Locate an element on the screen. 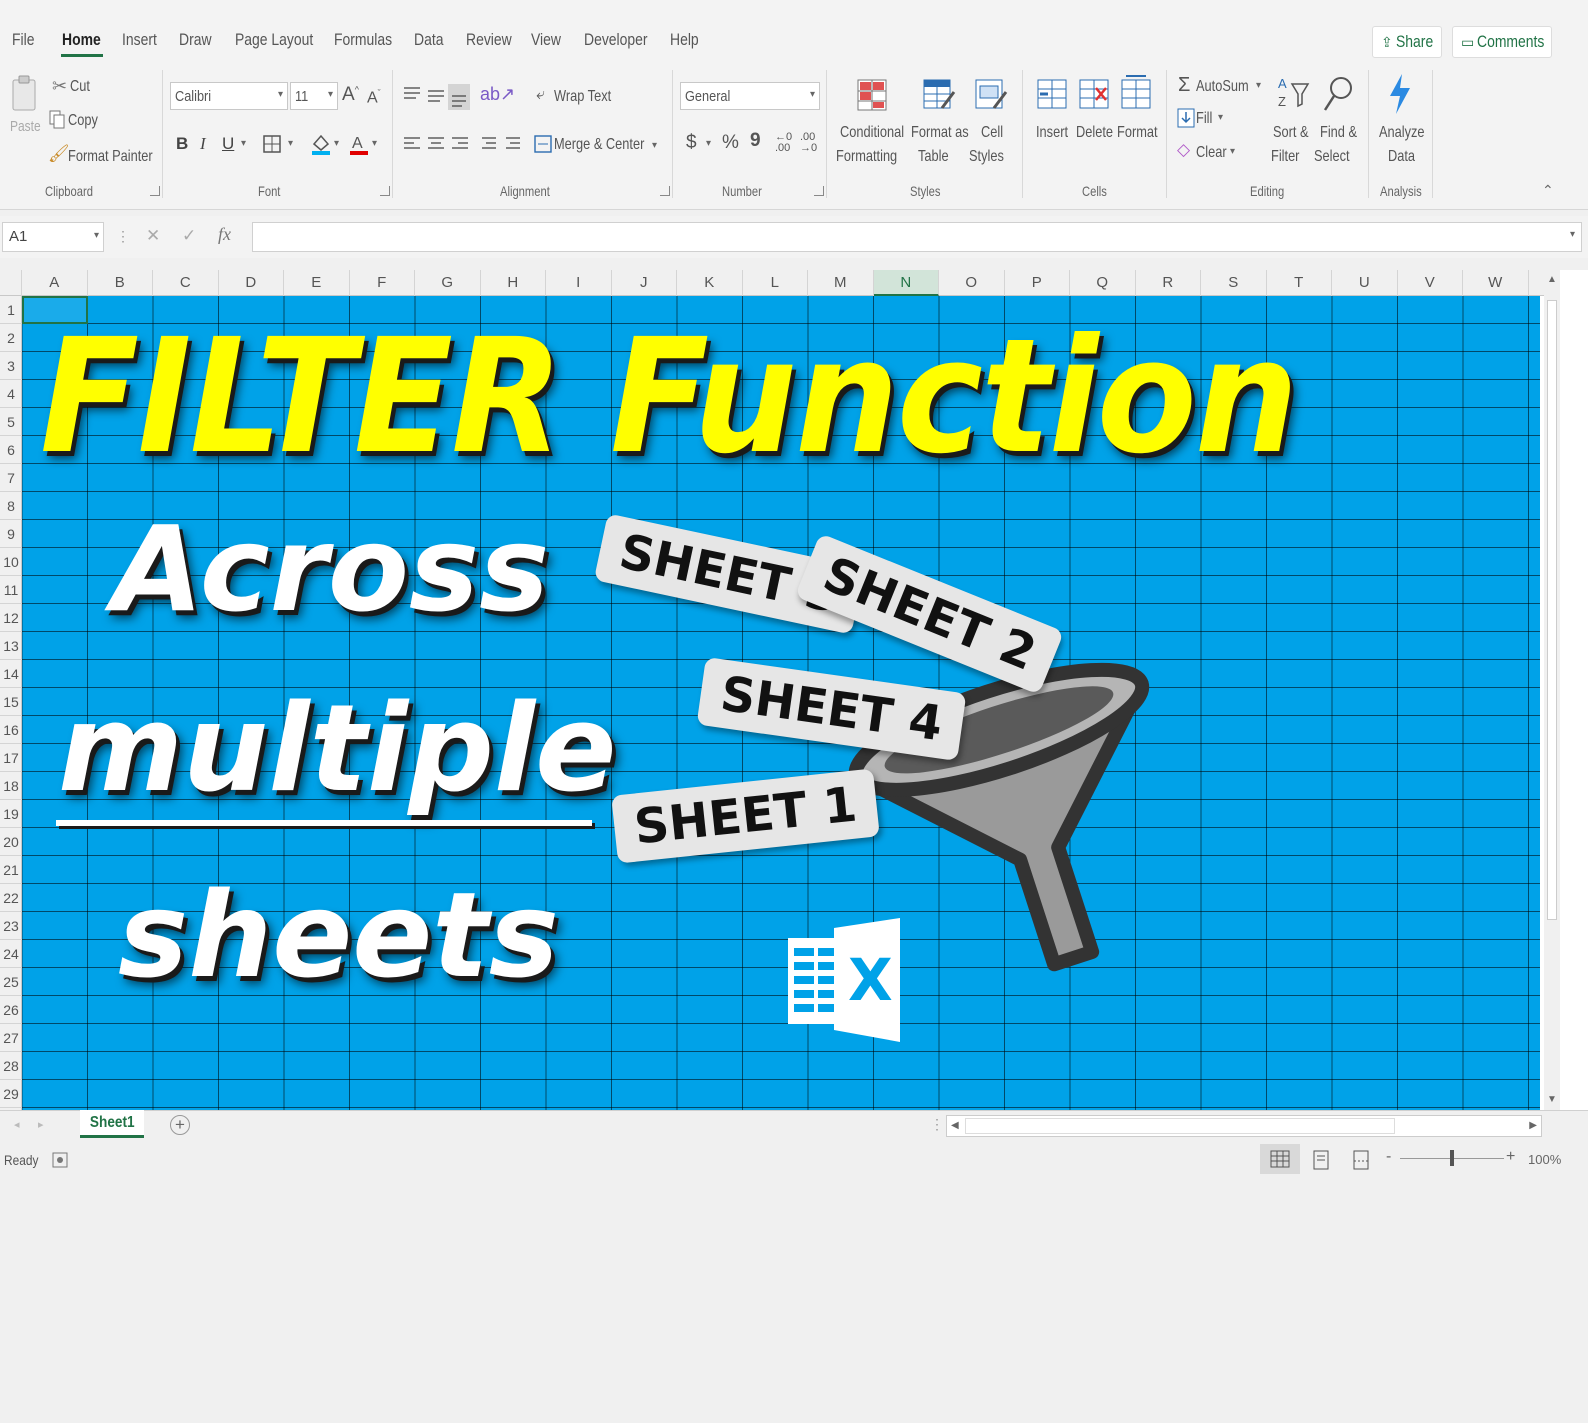 The width and height of the screenshot is (1588, 1423). autosum-button: AutoSum is located at coordinates (1222, 87).